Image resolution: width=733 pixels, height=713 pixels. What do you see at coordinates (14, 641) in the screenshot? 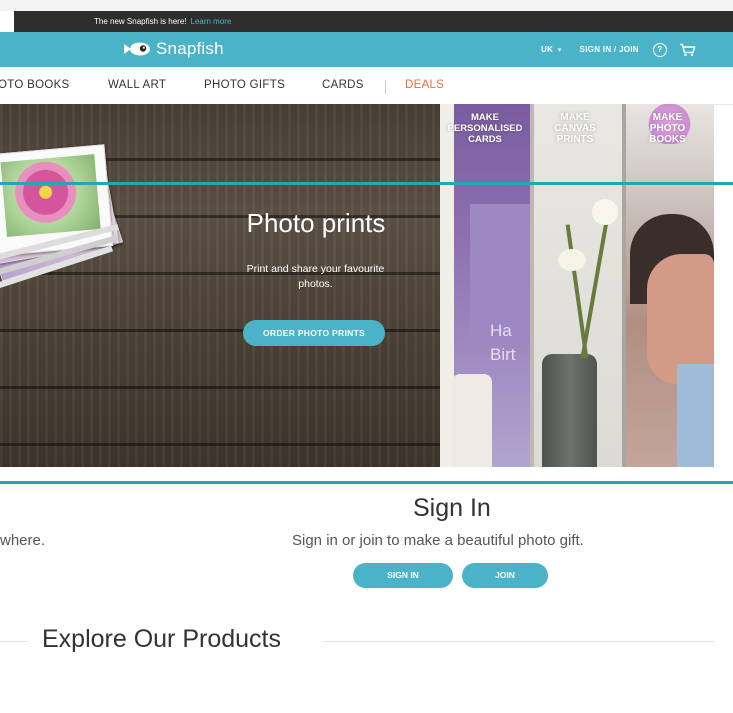
I see `explore-rule-left` at bounding box center [14, 641].